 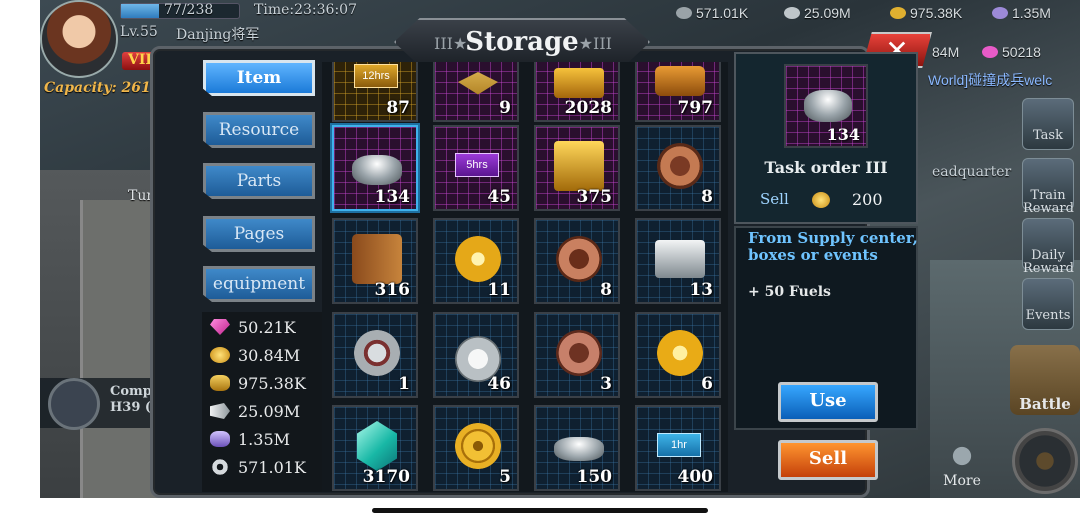 What do you see at coordinates (253, 331) in the screenshot?
I see `resource-diamonds: 50.21K` at bounding box center [253, 331].